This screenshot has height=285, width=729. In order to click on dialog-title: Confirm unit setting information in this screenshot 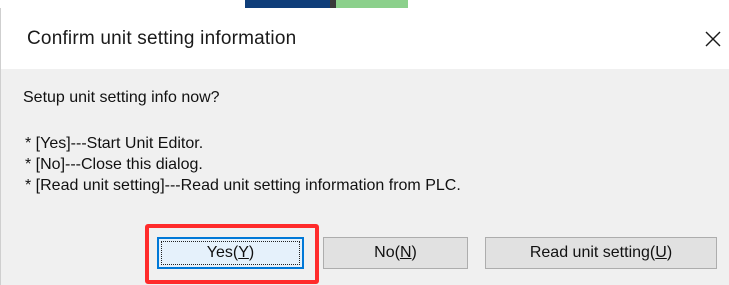, I will do `click(162, 38)`.